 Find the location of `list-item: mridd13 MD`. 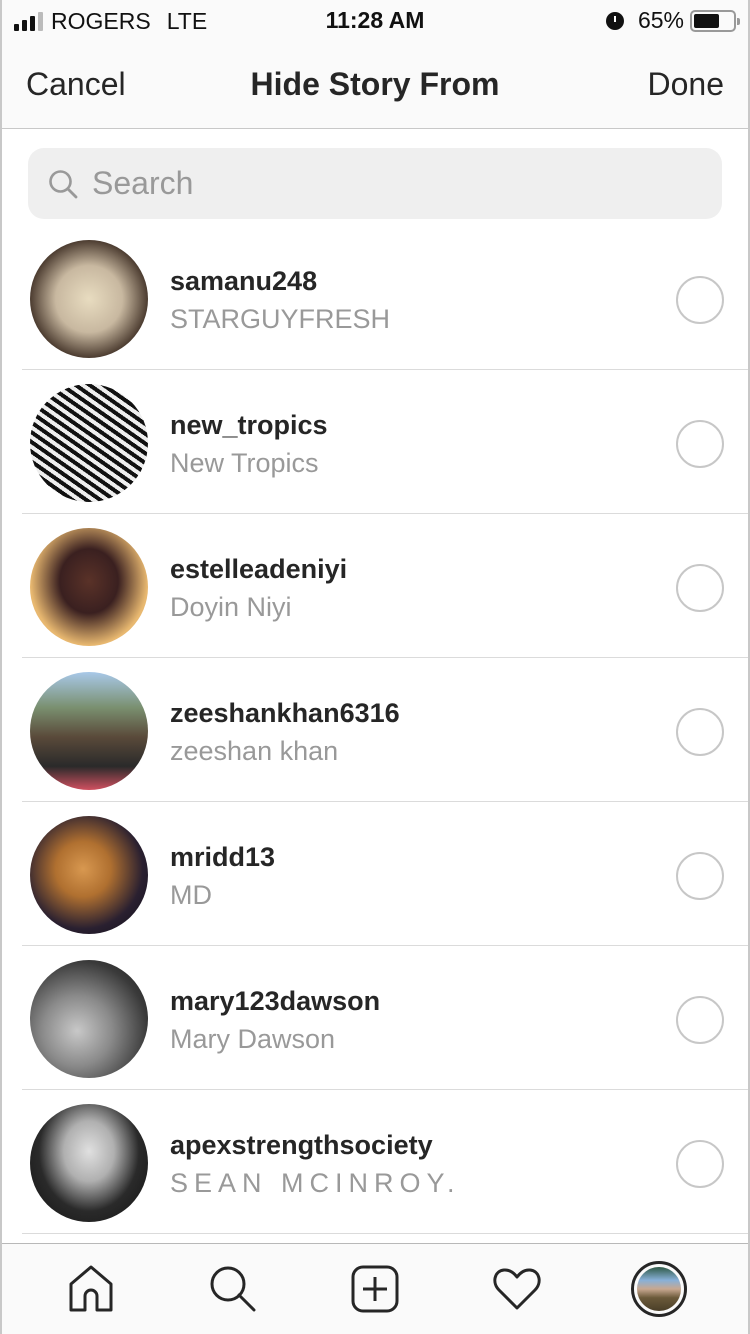

list-item: mridd13 MD is located at coordinates (375, 874).